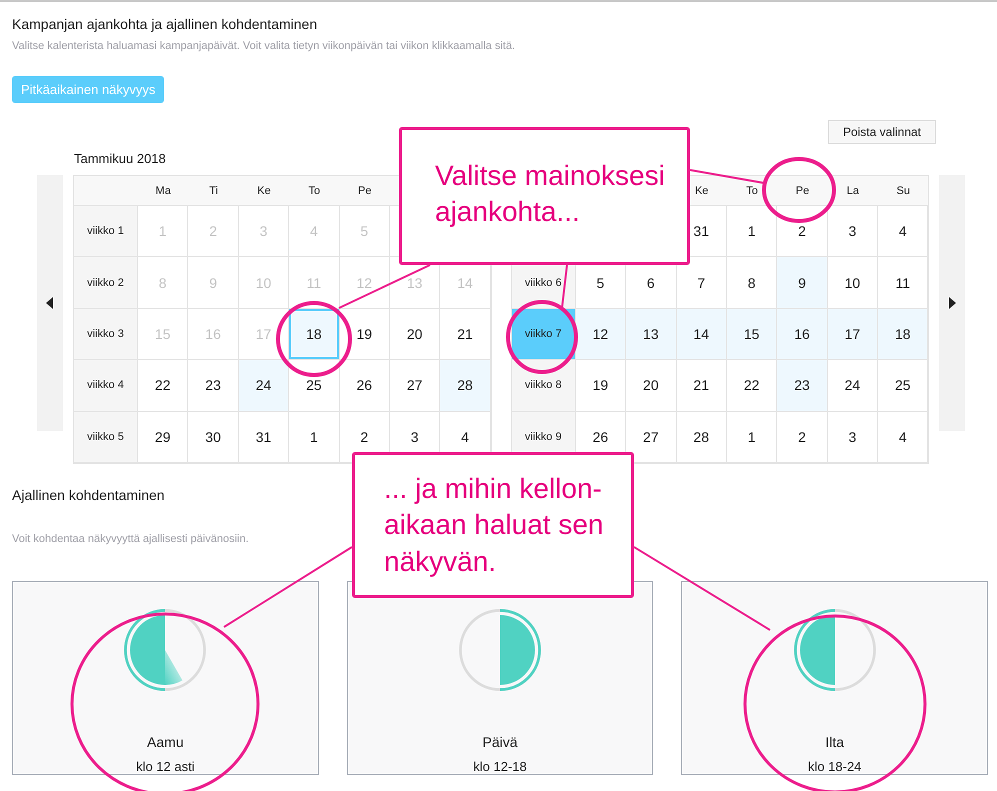 The image size is (997, 791). I want to click on day-cell: 16, so click(802, 334).